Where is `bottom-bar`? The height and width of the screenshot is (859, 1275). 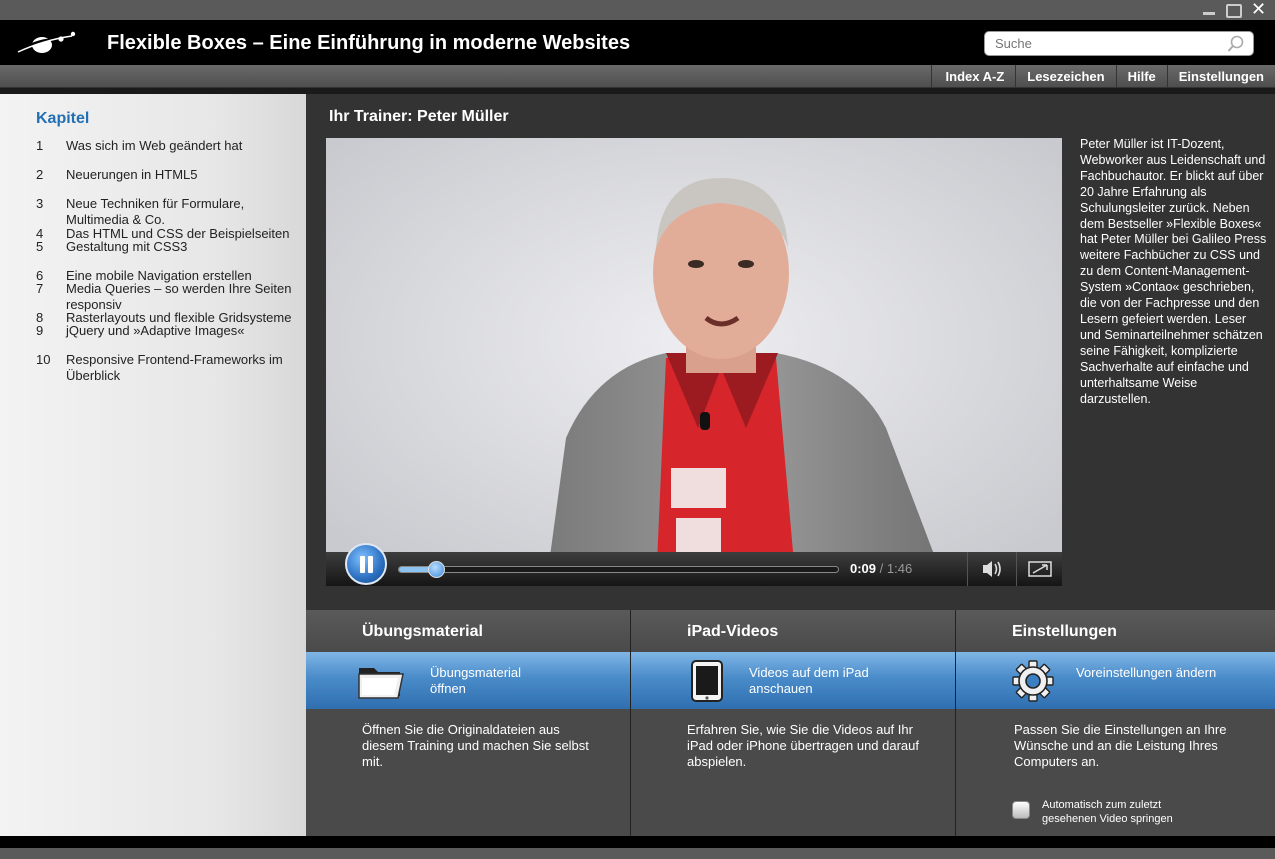 bottom-bar is located at coordinates (637, 847).